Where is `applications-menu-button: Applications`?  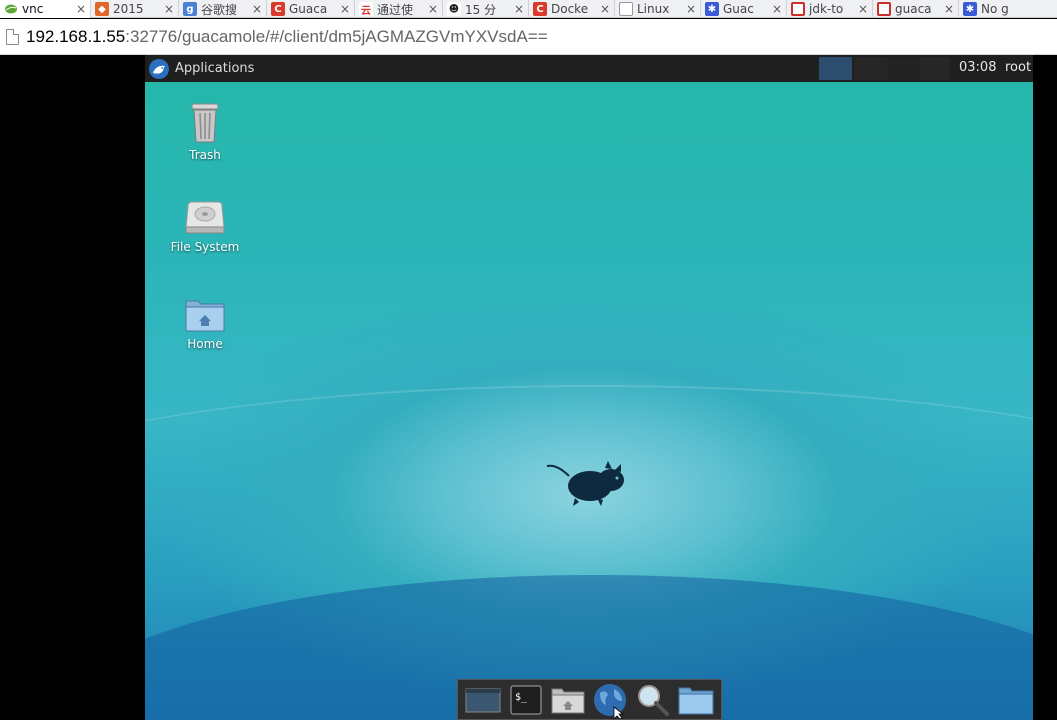 applications-menu-button: Applications is located at coordinates (199, 68).